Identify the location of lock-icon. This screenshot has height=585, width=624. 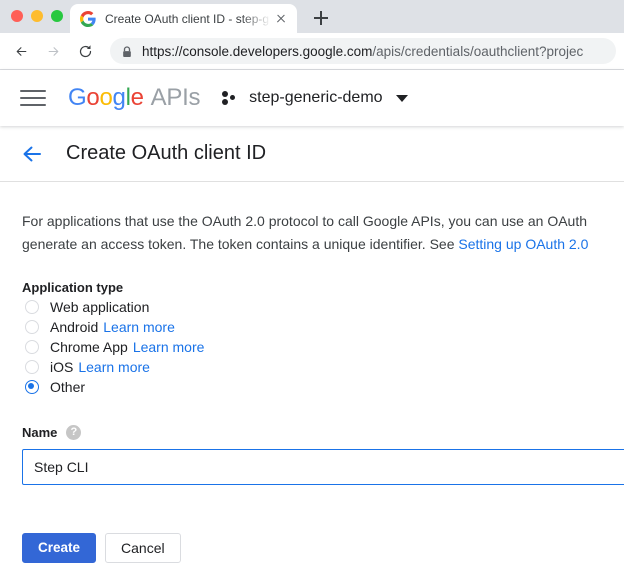
(127, 51).